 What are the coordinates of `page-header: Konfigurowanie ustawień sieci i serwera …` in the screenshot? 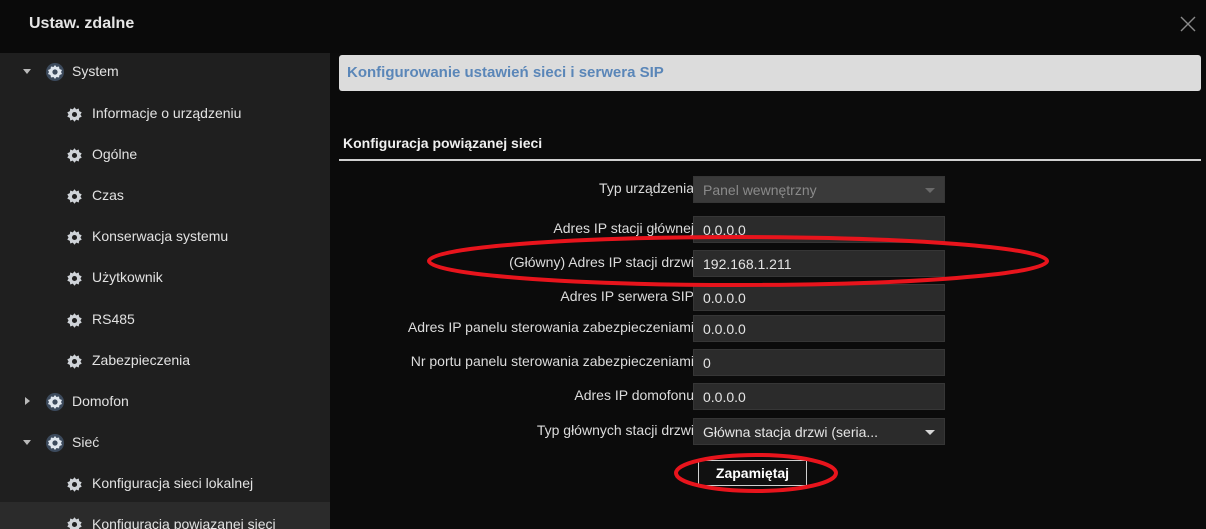 It's located at (770, 73).